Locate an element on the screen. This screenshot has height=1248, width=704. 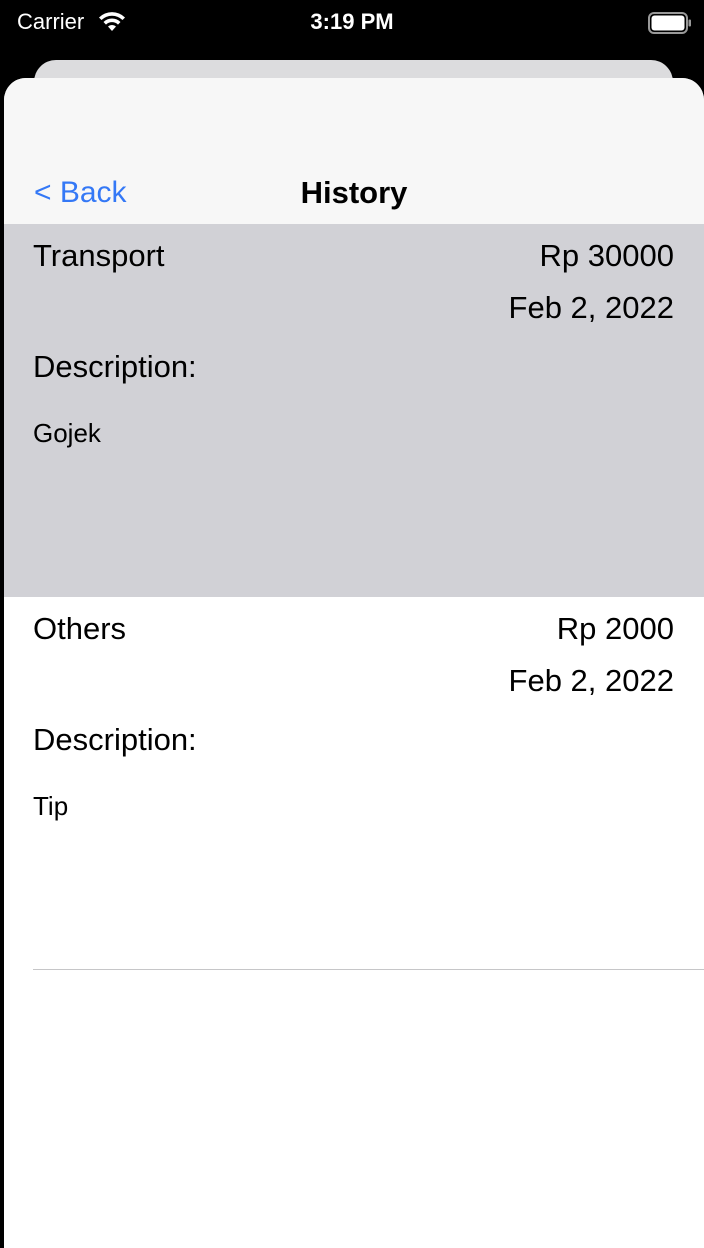
transaction-category: Transport is located at coordinates (99, 255).